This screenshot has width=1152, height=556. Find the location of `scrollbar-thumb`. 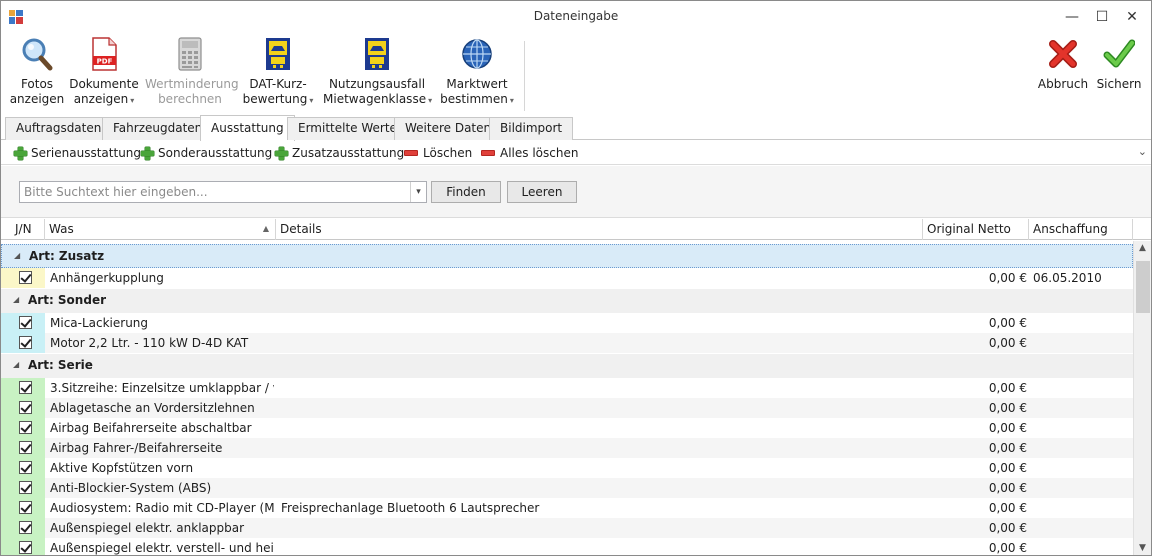

scrollbar-thumb is located at coordinates (1143, 287).